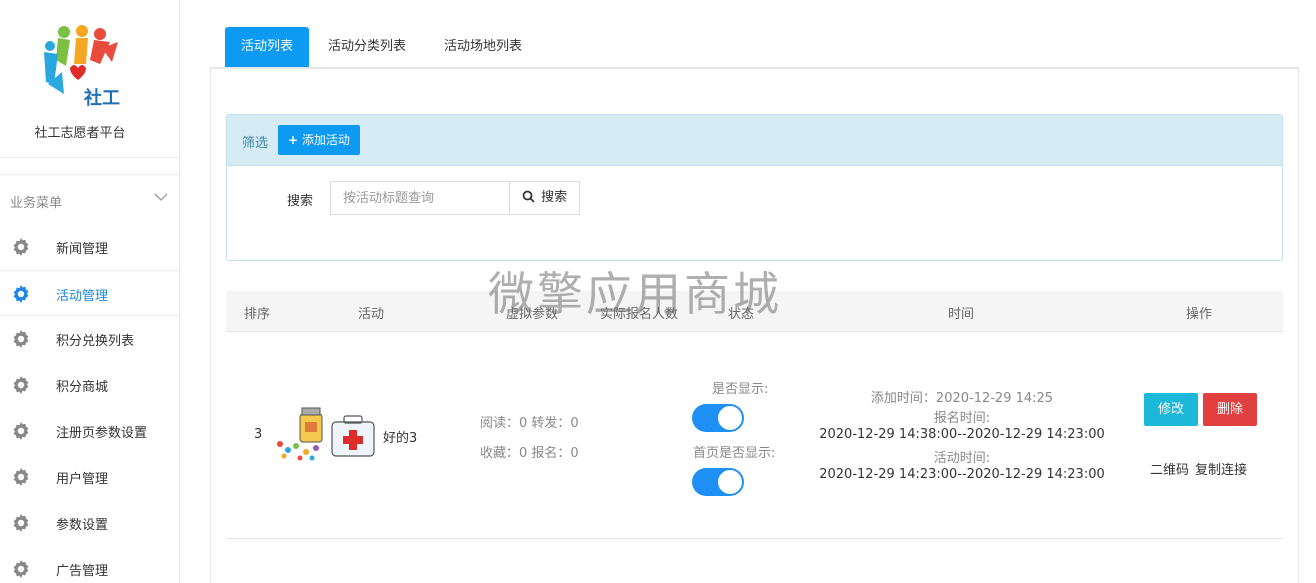 This screenshot has width=1316, height=583. I want to click on sidebar-item-label: 活动管理, so click(82, 296).